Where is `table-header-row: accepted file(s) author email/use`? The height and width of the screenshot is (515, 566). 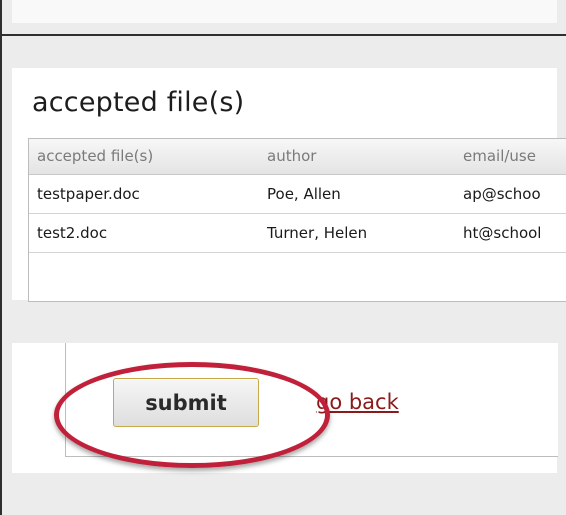 table-header-row: accepted file(s) author email/use is located at coordinates (297, 157).